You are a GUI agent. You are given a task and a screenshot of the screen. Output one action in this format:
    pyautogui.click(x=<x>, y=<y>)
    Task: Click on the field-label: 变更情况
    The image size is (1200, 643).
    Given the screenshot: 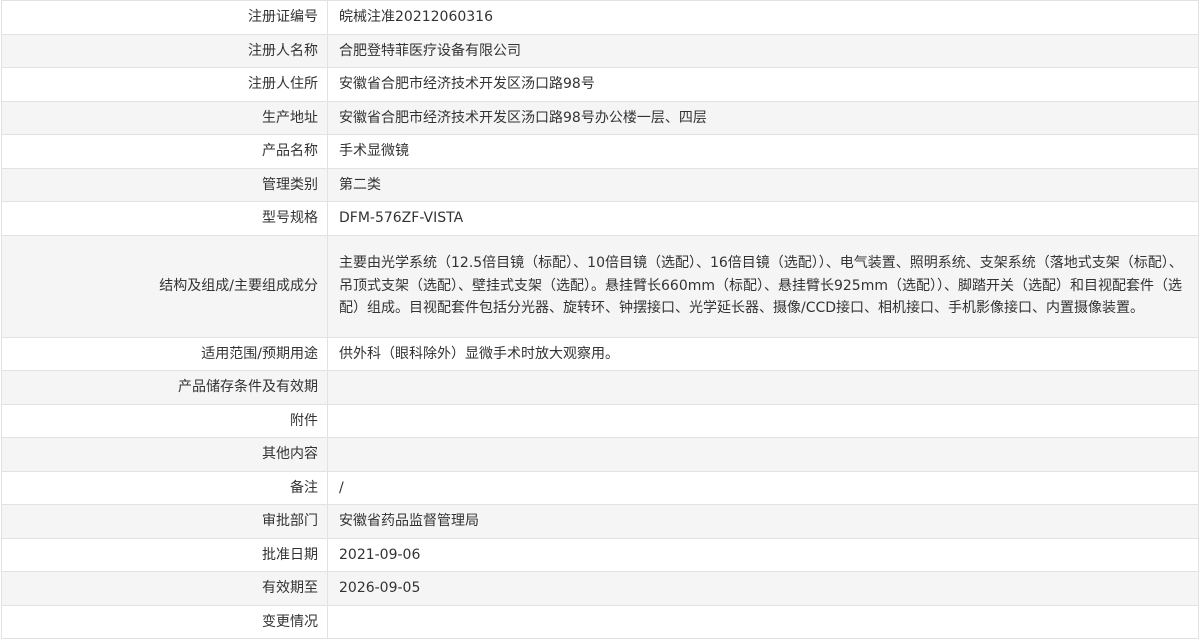 What is the action you would take?
    pyautogui.click(x=164, y=621)
    